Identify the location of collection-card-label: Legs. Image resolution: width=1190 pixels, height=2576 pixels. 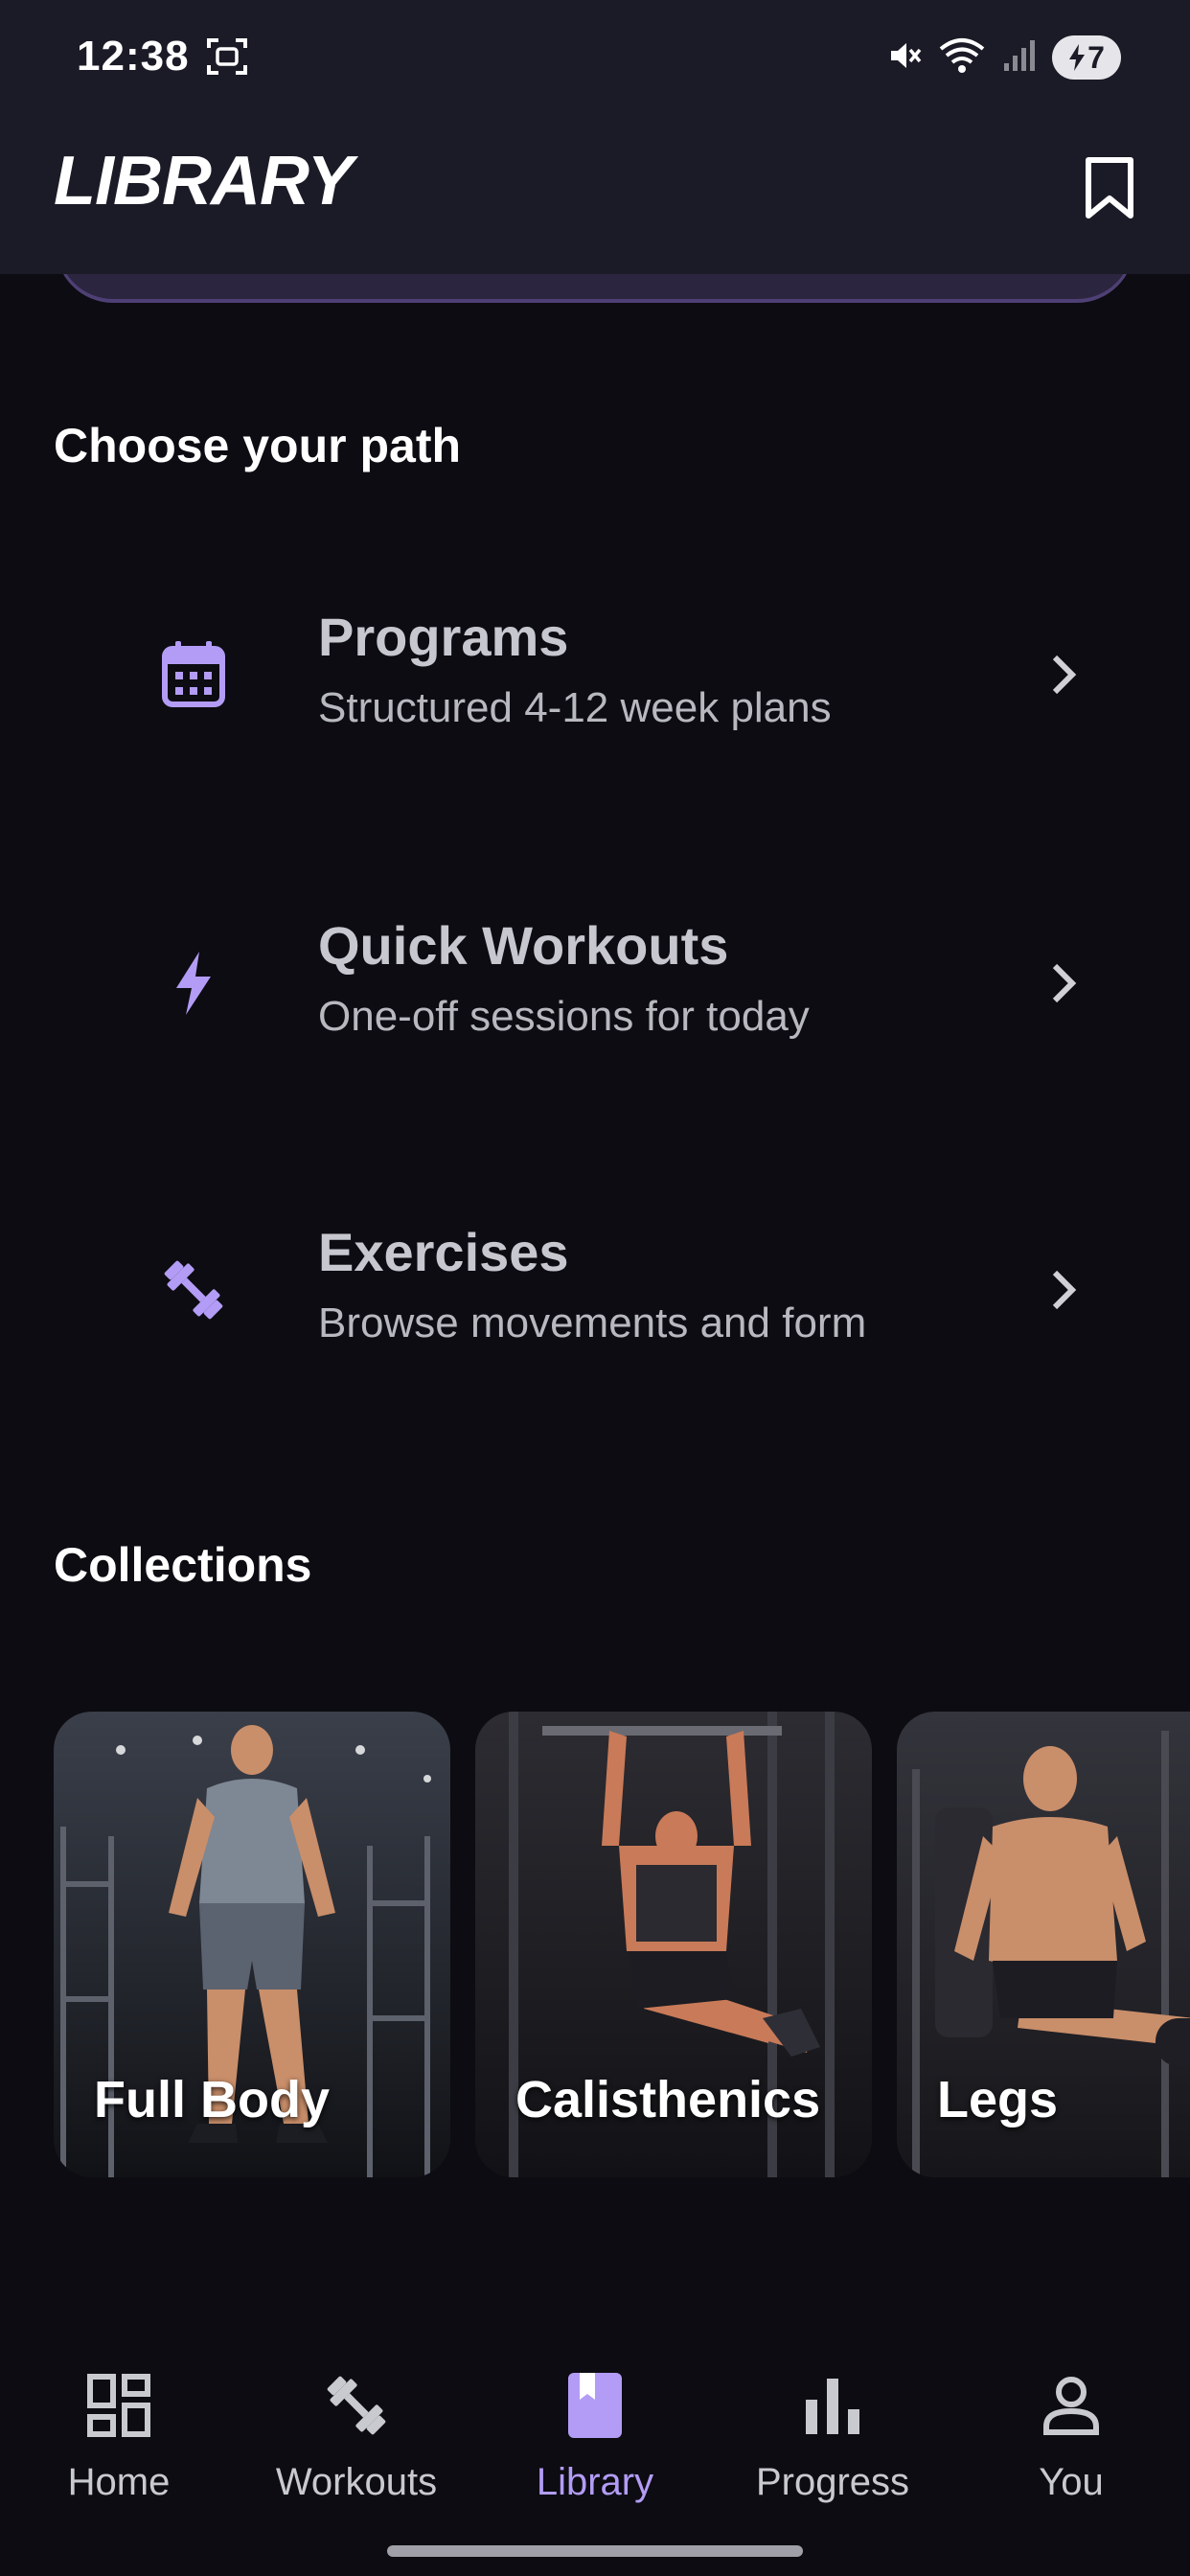
(998, 2099).